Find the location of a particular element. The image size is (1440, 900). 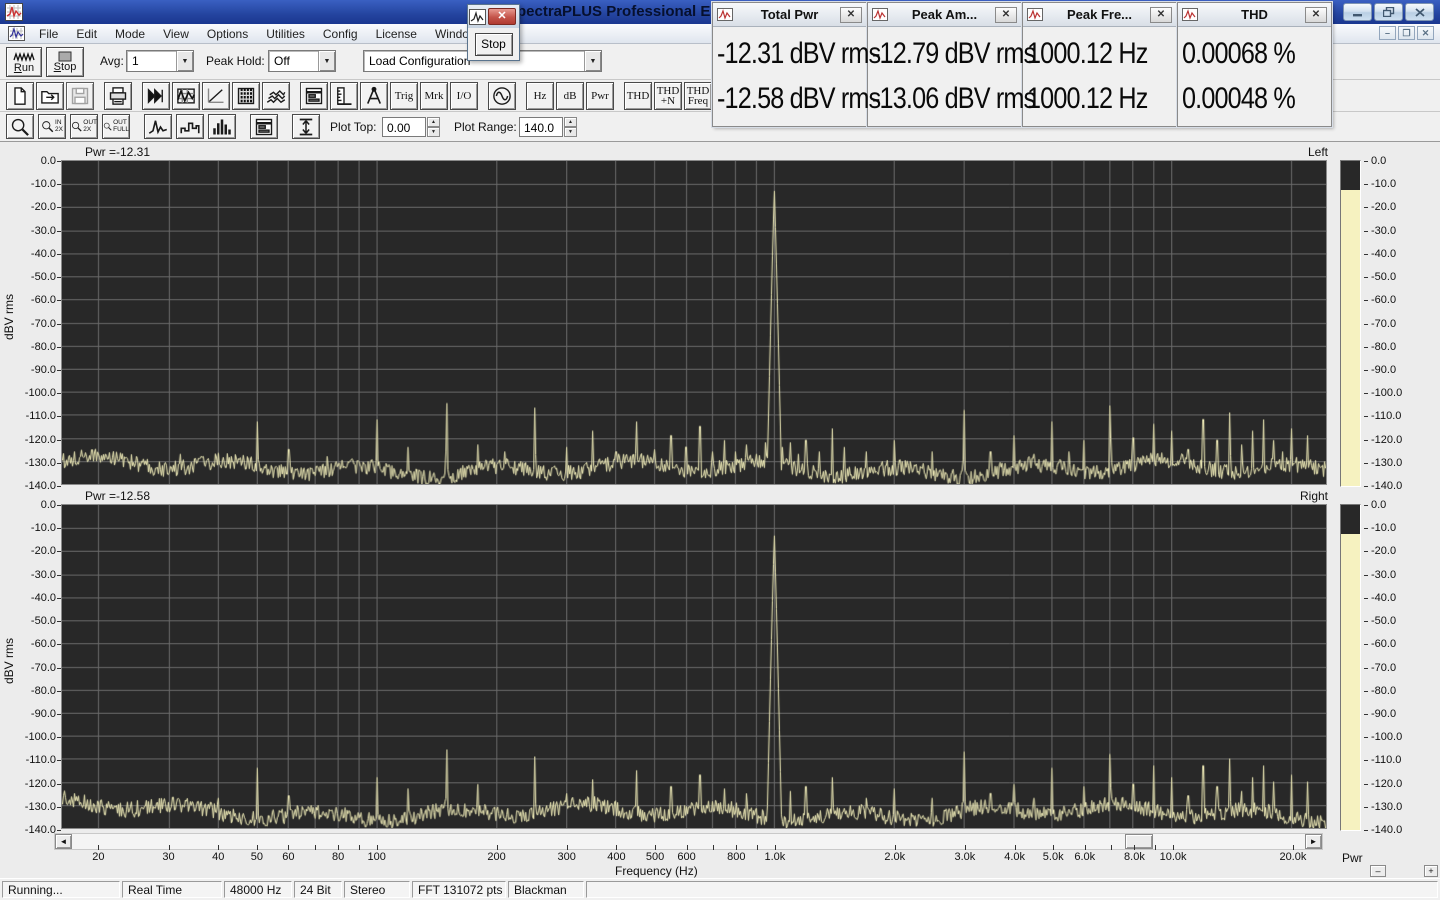

zoom-out-full-button: OUT FULL is located at coordinates (116, 126).